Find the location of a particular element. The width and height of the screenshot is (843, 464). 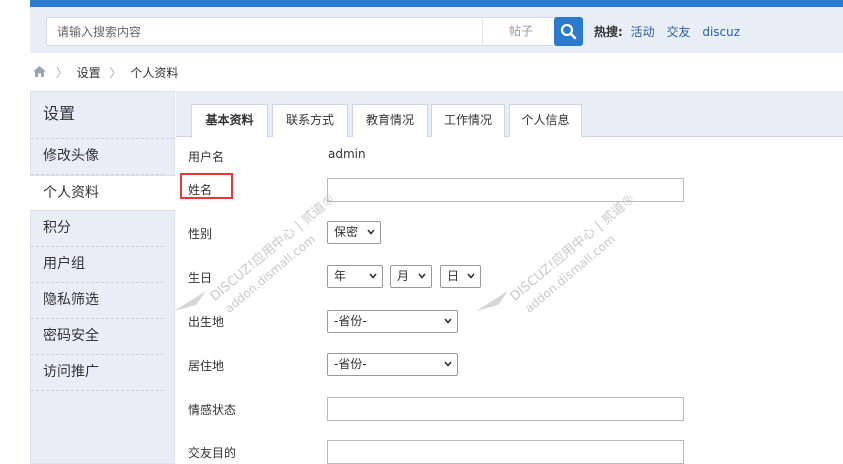

birth-month-value: 月 is located at coordinates (403, 276).